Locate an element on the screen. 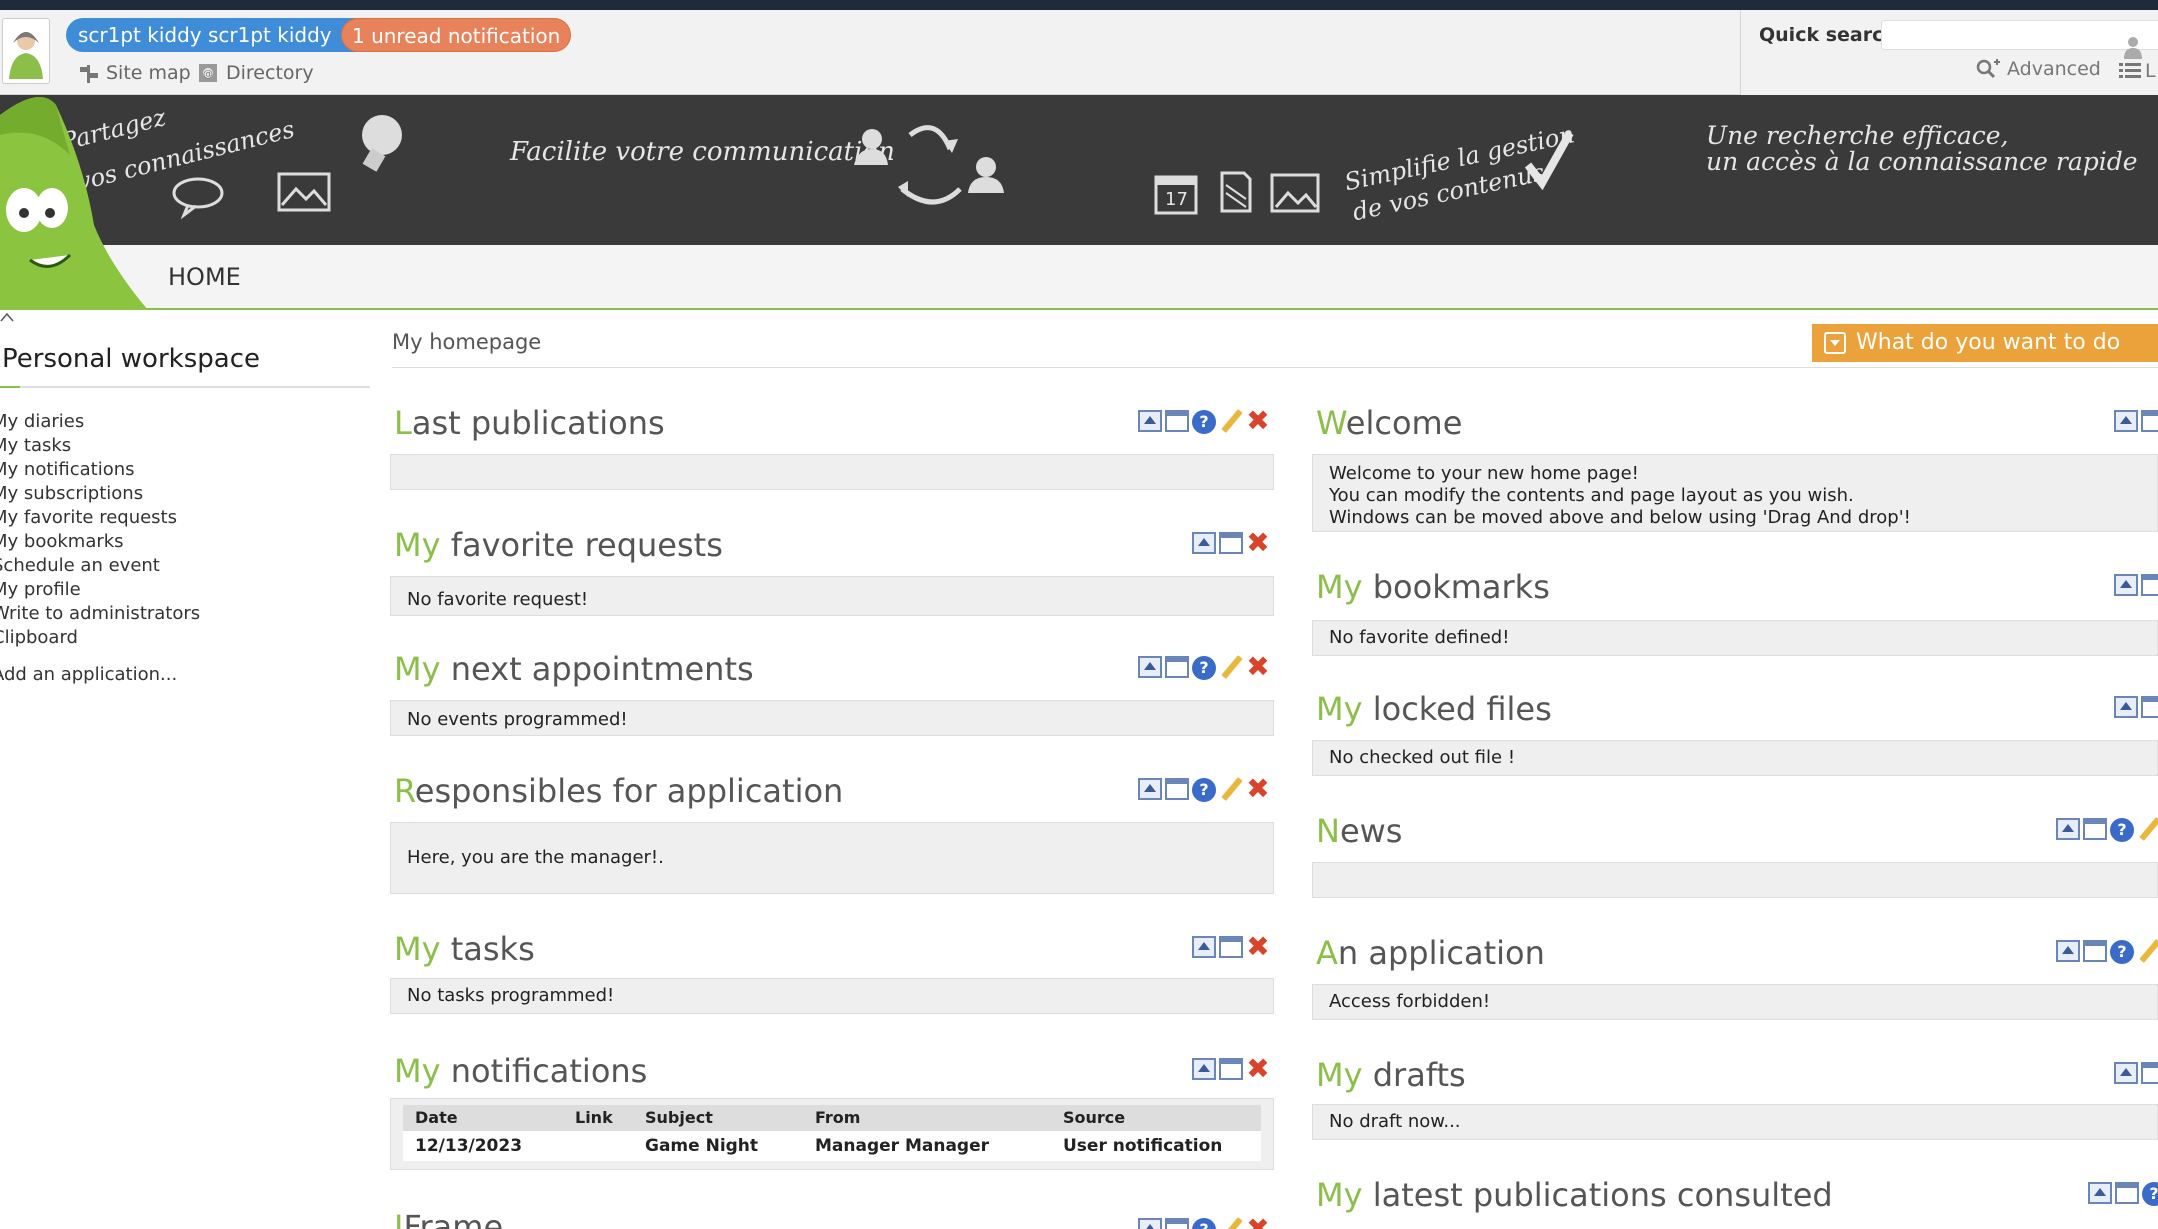 This screenshot has height=1229, width=2158. column-source: Source is located at coordinates (1156, 1118).